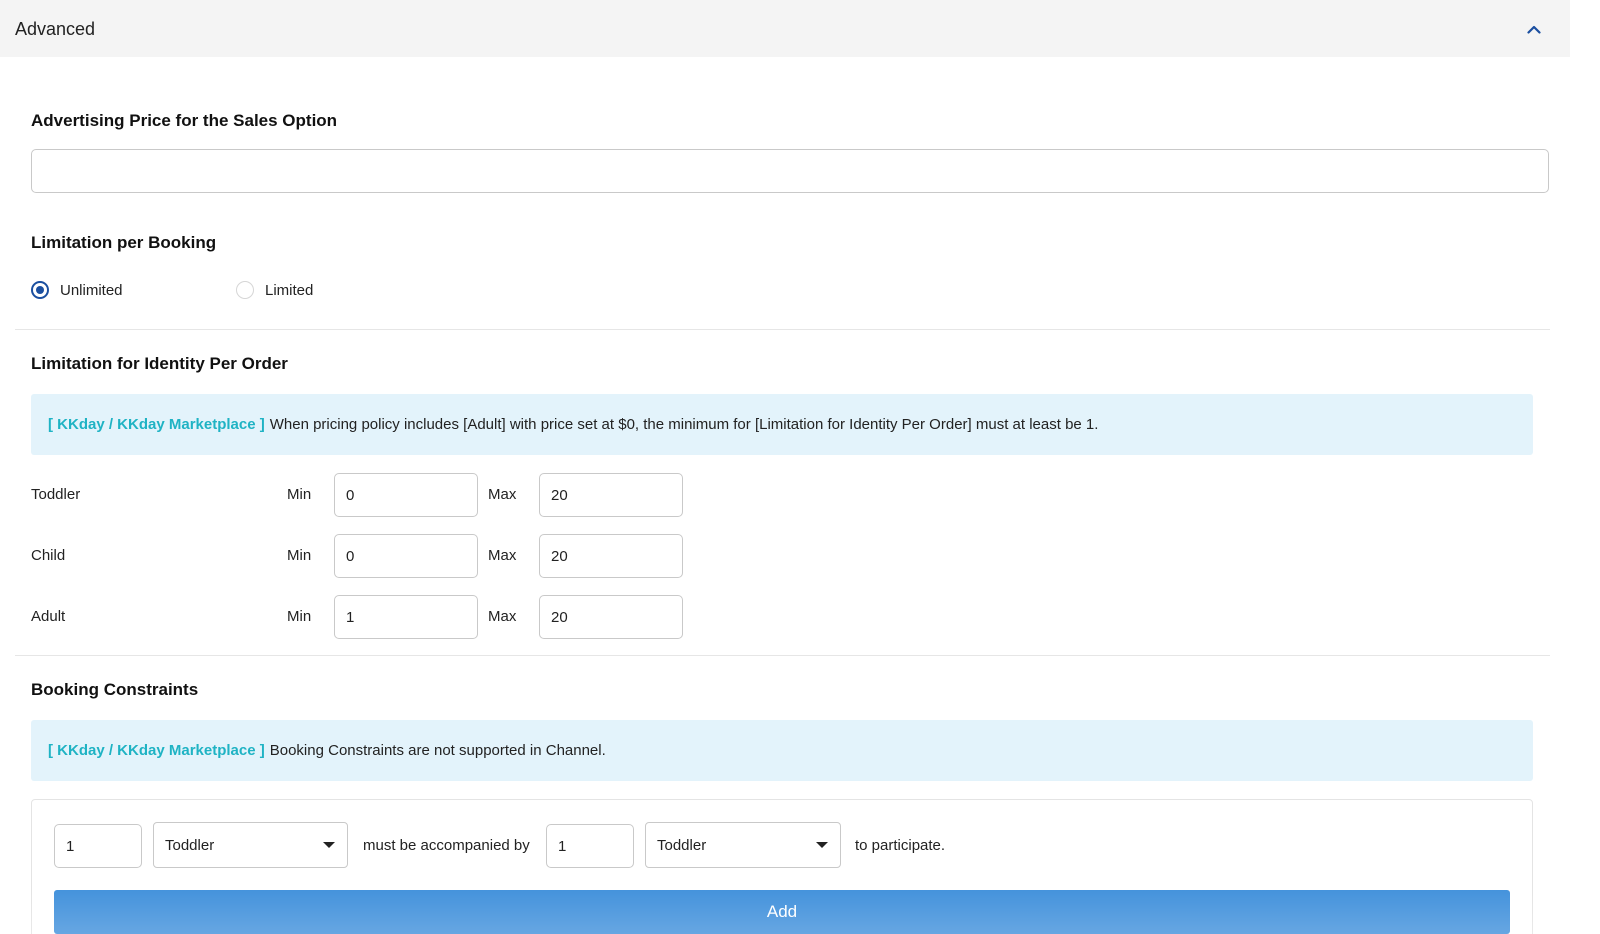  Describe the element at coordinates (231, 291) in the screenshot. I see `limitation-radio-group: Unlimited Limited` at that location.